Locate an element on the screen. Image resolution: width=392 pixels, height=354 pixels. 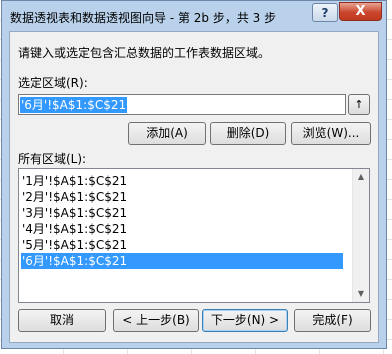
add-button: 添加(A) is located at coordinates (167, 133).